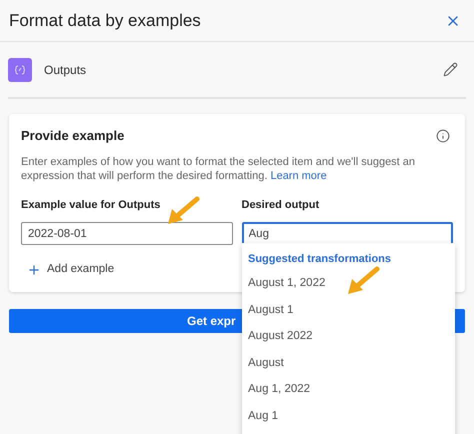 The image size is (474, 434). What do you see at coordinates (348, 363) in the screenshot?
I see `suggestion-option: August` at bounding box center [348, 363].